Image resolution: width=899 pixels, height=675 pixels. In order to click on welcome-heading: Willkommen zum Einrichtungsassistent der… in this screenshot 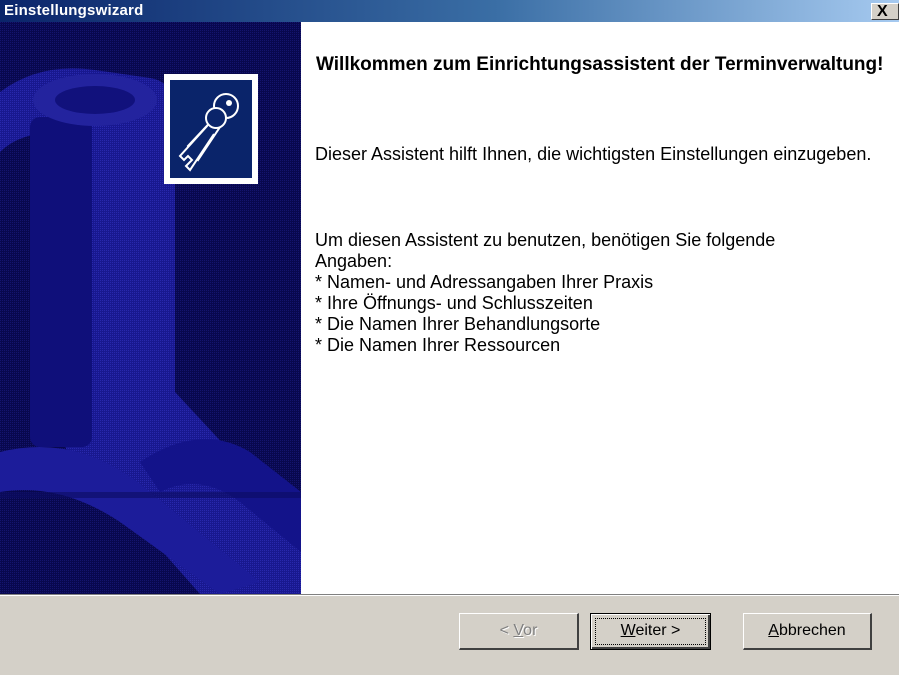, I will do `click(600, 64)`.